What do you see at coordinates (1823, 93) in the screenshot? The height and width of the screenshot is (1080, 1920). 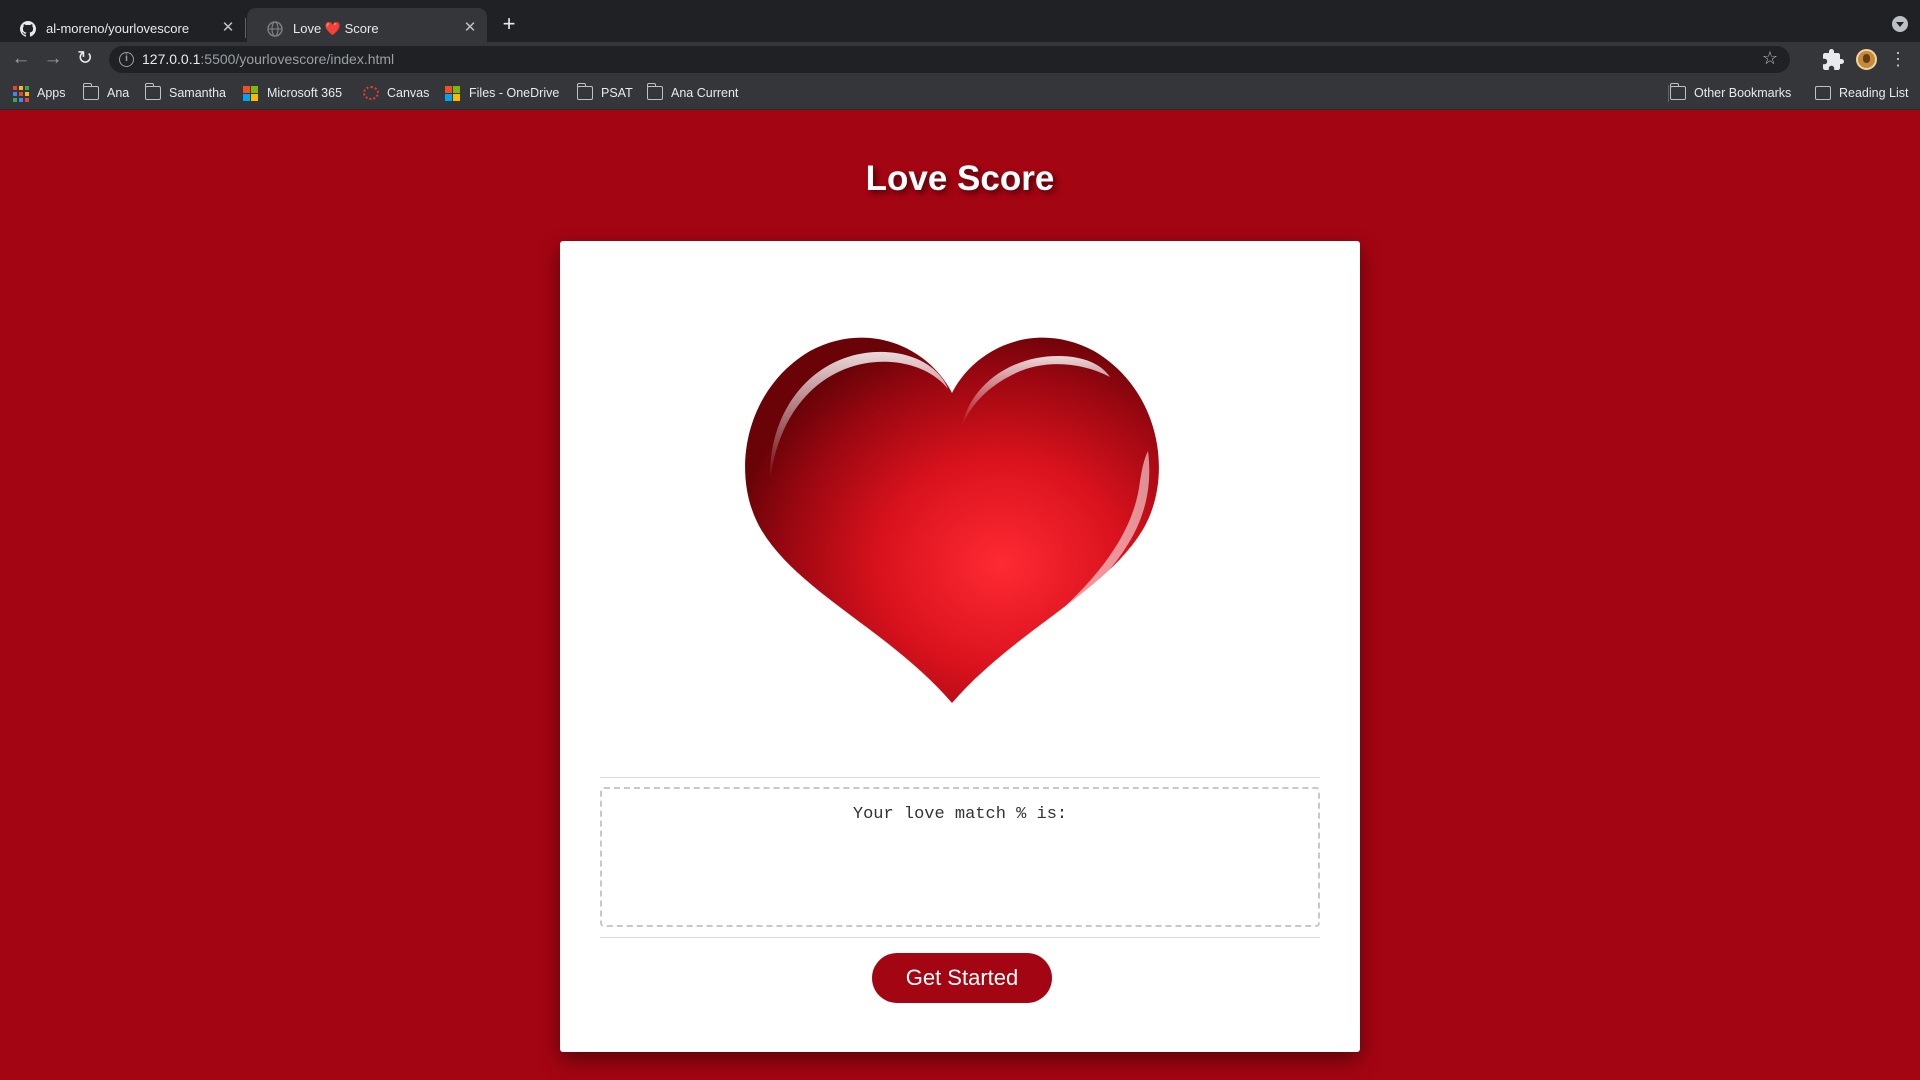 I see `reading-list-icon` at bounding box center [1823, 93].